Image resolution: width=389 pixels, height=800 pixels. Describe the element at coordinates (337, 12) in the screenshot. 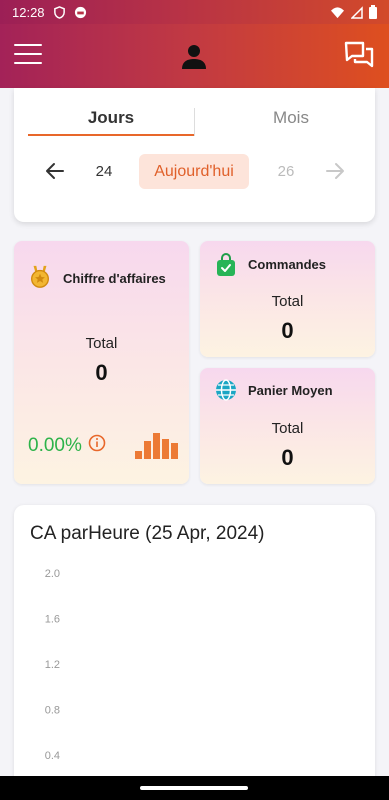

I see `wifi-icon` at that location.